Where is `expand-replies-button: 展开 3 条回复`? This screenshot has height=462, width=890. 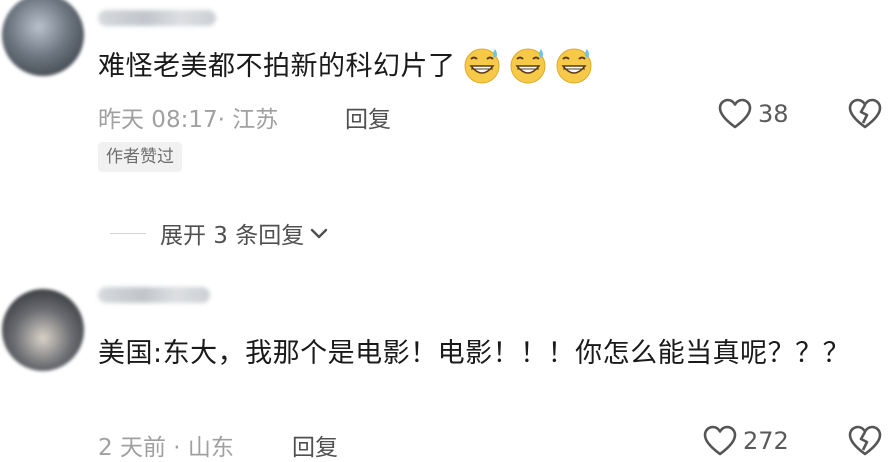
expand-replies-button: 展开 3 条回复 is located at coordinates (220, 233).